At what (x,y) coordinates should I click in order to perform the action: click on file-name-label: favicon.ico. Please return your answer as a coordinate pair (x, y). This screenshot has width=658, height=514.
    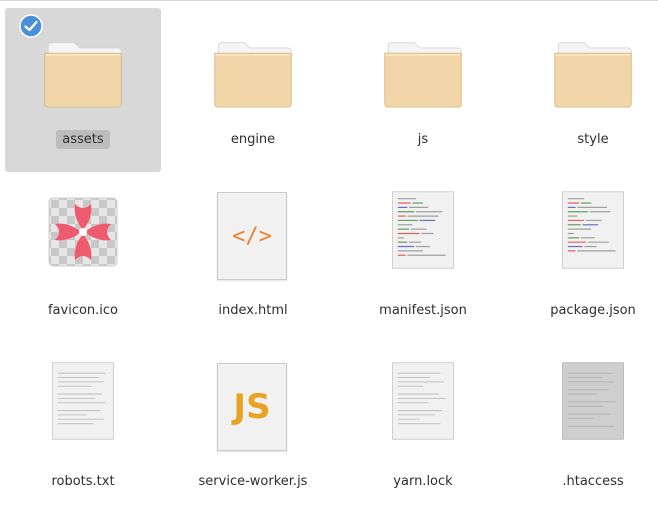
    Looking at the image, I should click on (83, 310).